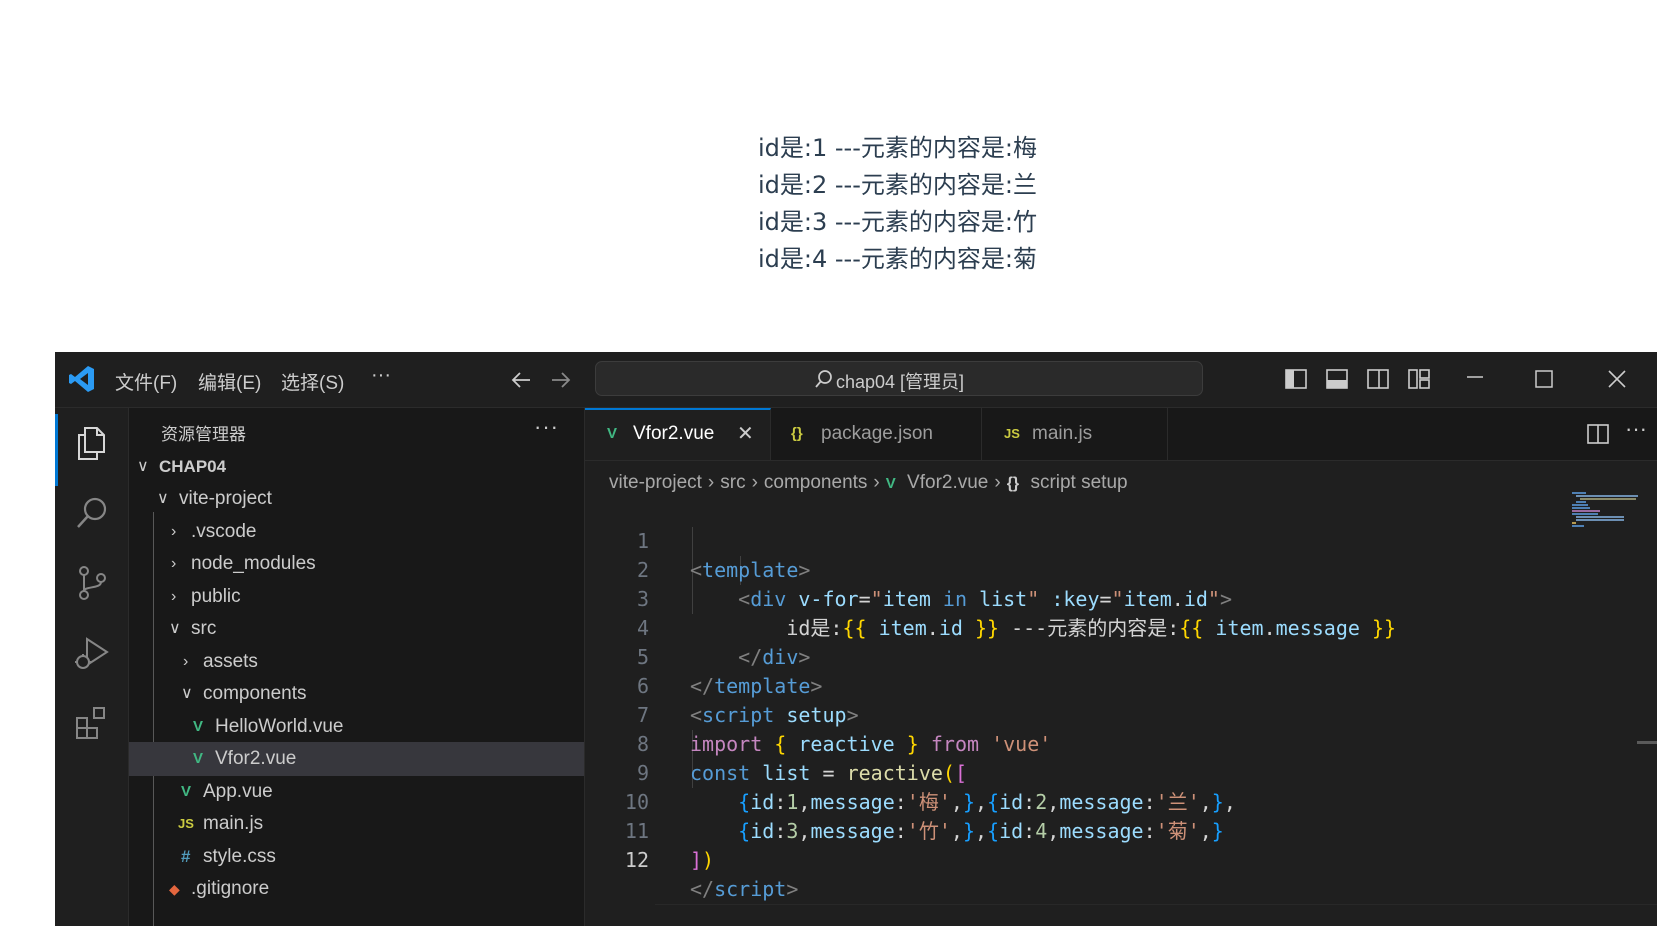 The height and width of the screenshot is (926, 1657). I want to click on extensions-icon, so click(92, 723).